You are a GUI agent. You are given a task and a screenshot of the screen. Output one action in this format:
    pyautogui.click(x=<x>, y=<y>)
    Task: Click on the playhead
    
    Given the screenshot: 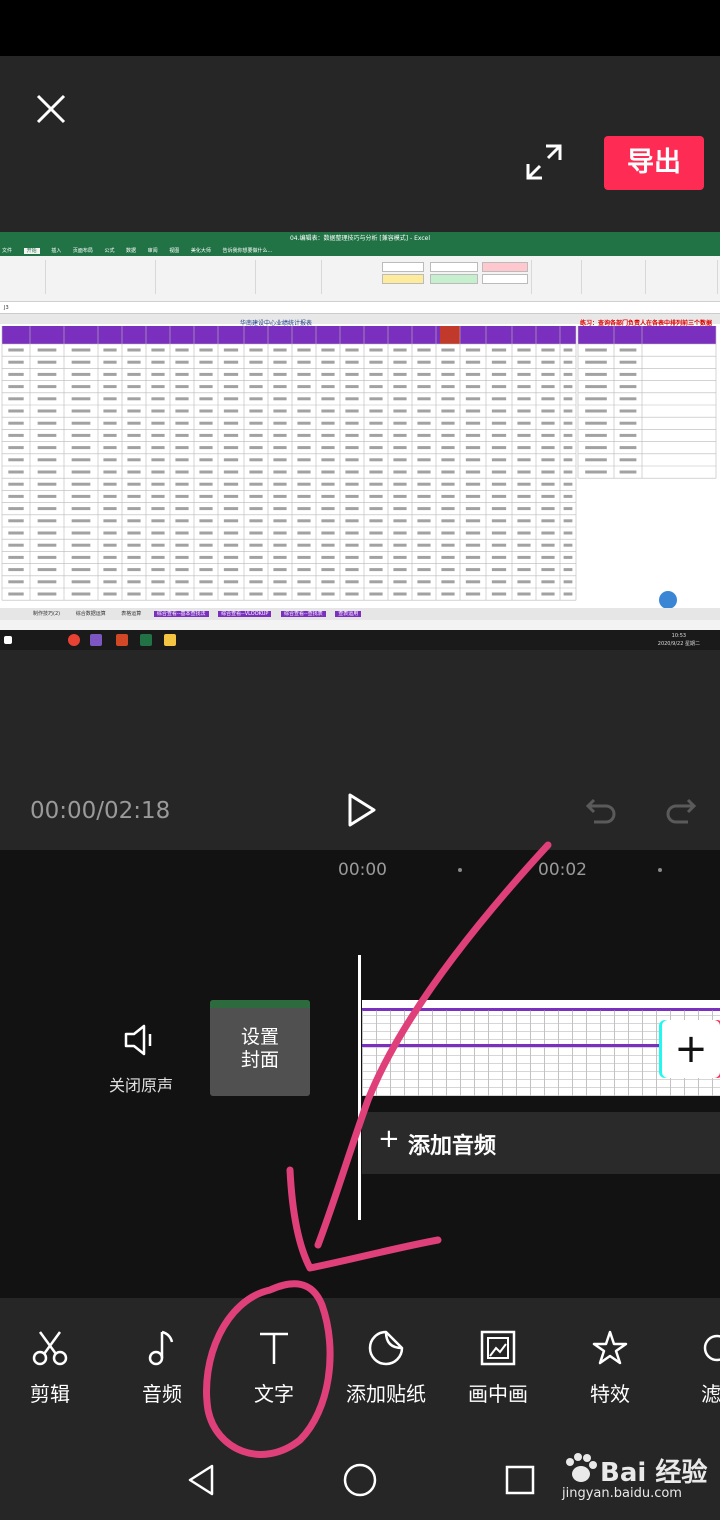 What is the action you would take?
    pyautogui.click(x=359, y=1087)
    